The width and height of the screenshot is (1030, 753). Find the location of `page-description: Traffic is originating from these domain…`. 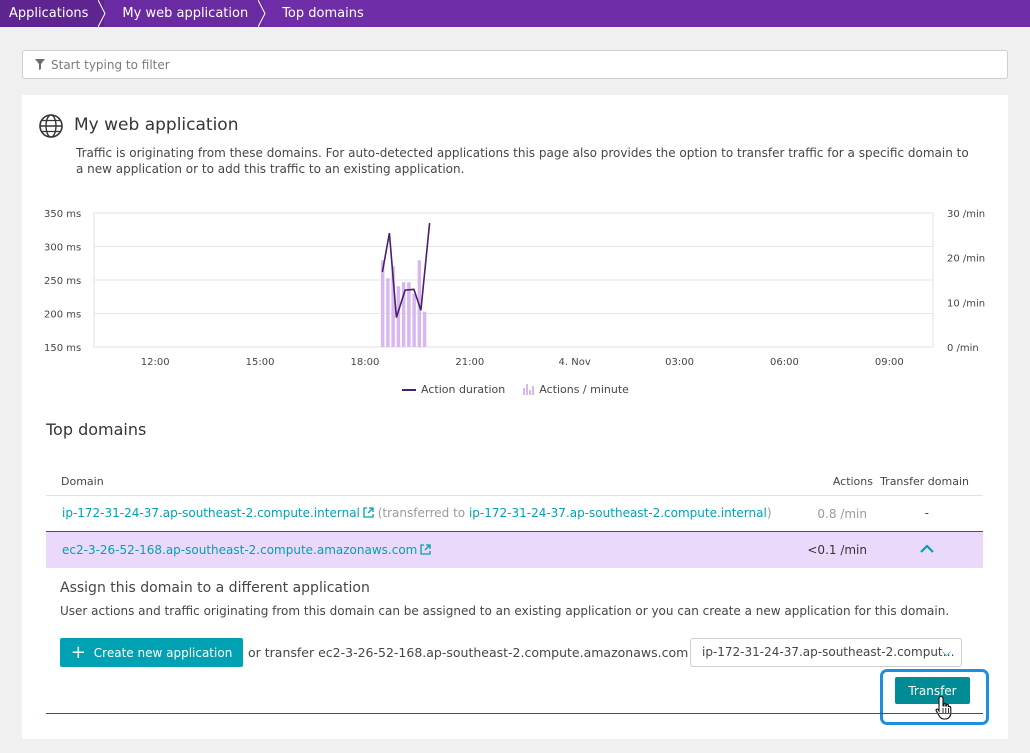

page-description: Traffic is originating from these domain… is located at coordinates (522, 161).